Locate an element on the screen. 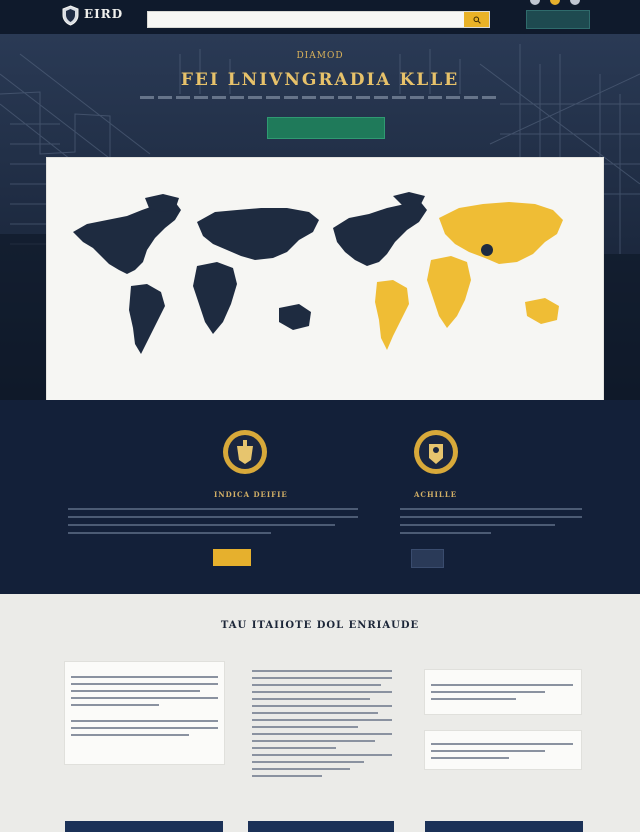  shield-icon is located at coordinates (70, 15).